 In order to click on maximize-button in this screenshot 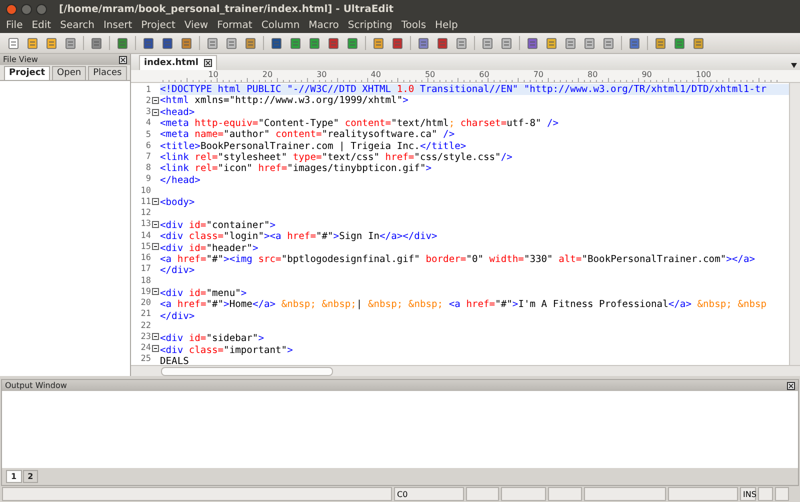, I will do `click(41, 9)`.